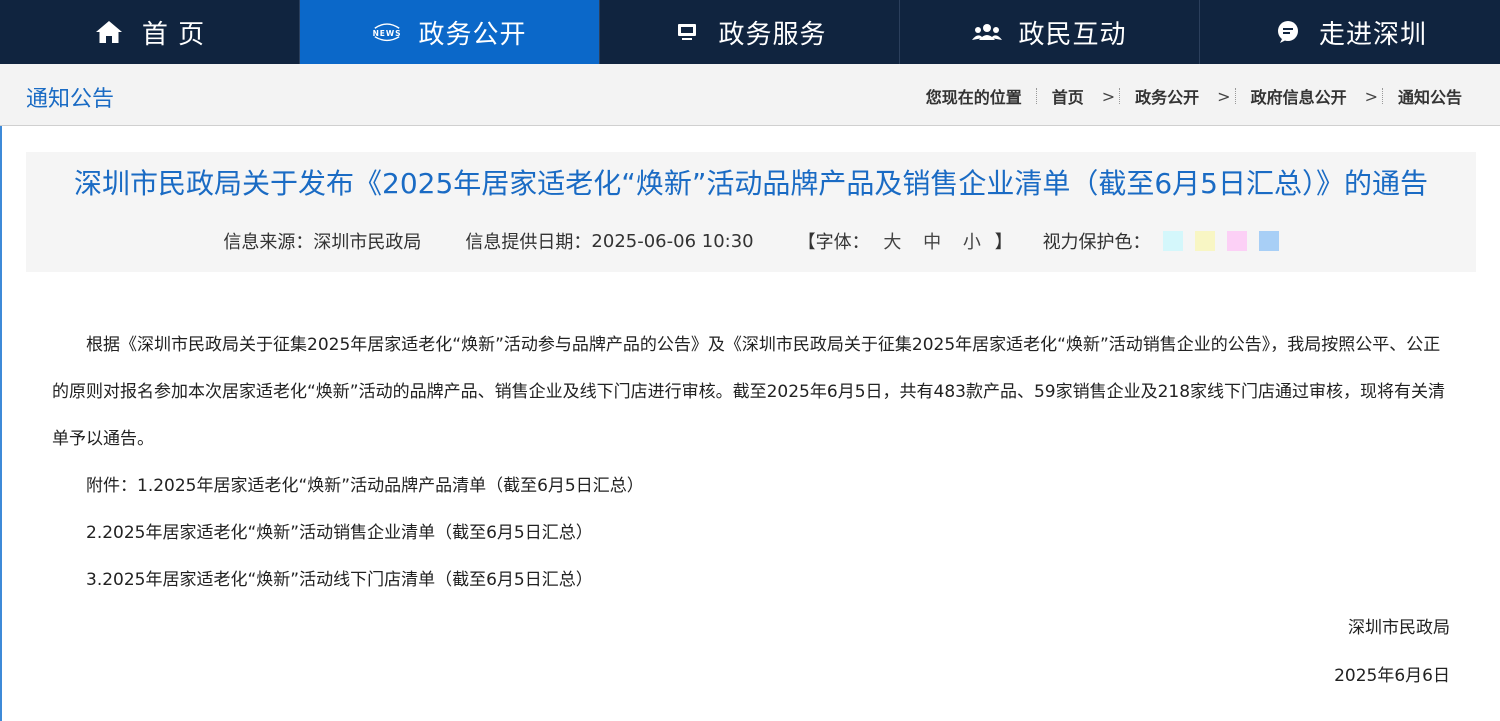 The height and width of the screenshot is (721, 1500). I want to click on eye-color-swatch-yellow, so click(1204, 241).